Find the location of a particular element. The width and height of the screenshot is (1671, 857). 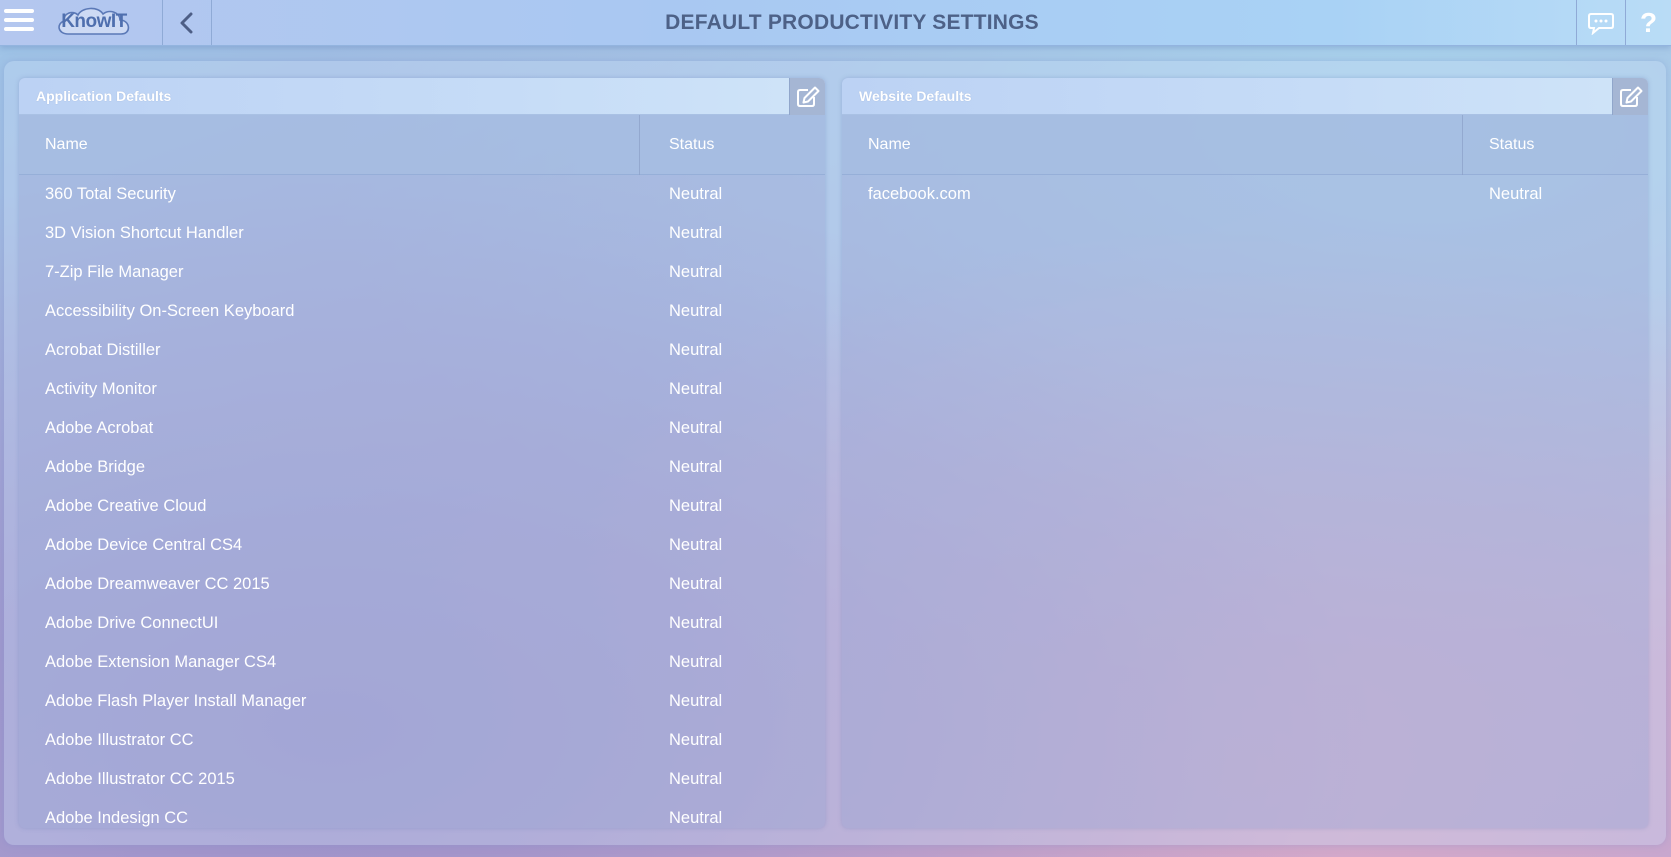

table-row: Adobe Acrobat Neutral is located at coordinates (422, 428).